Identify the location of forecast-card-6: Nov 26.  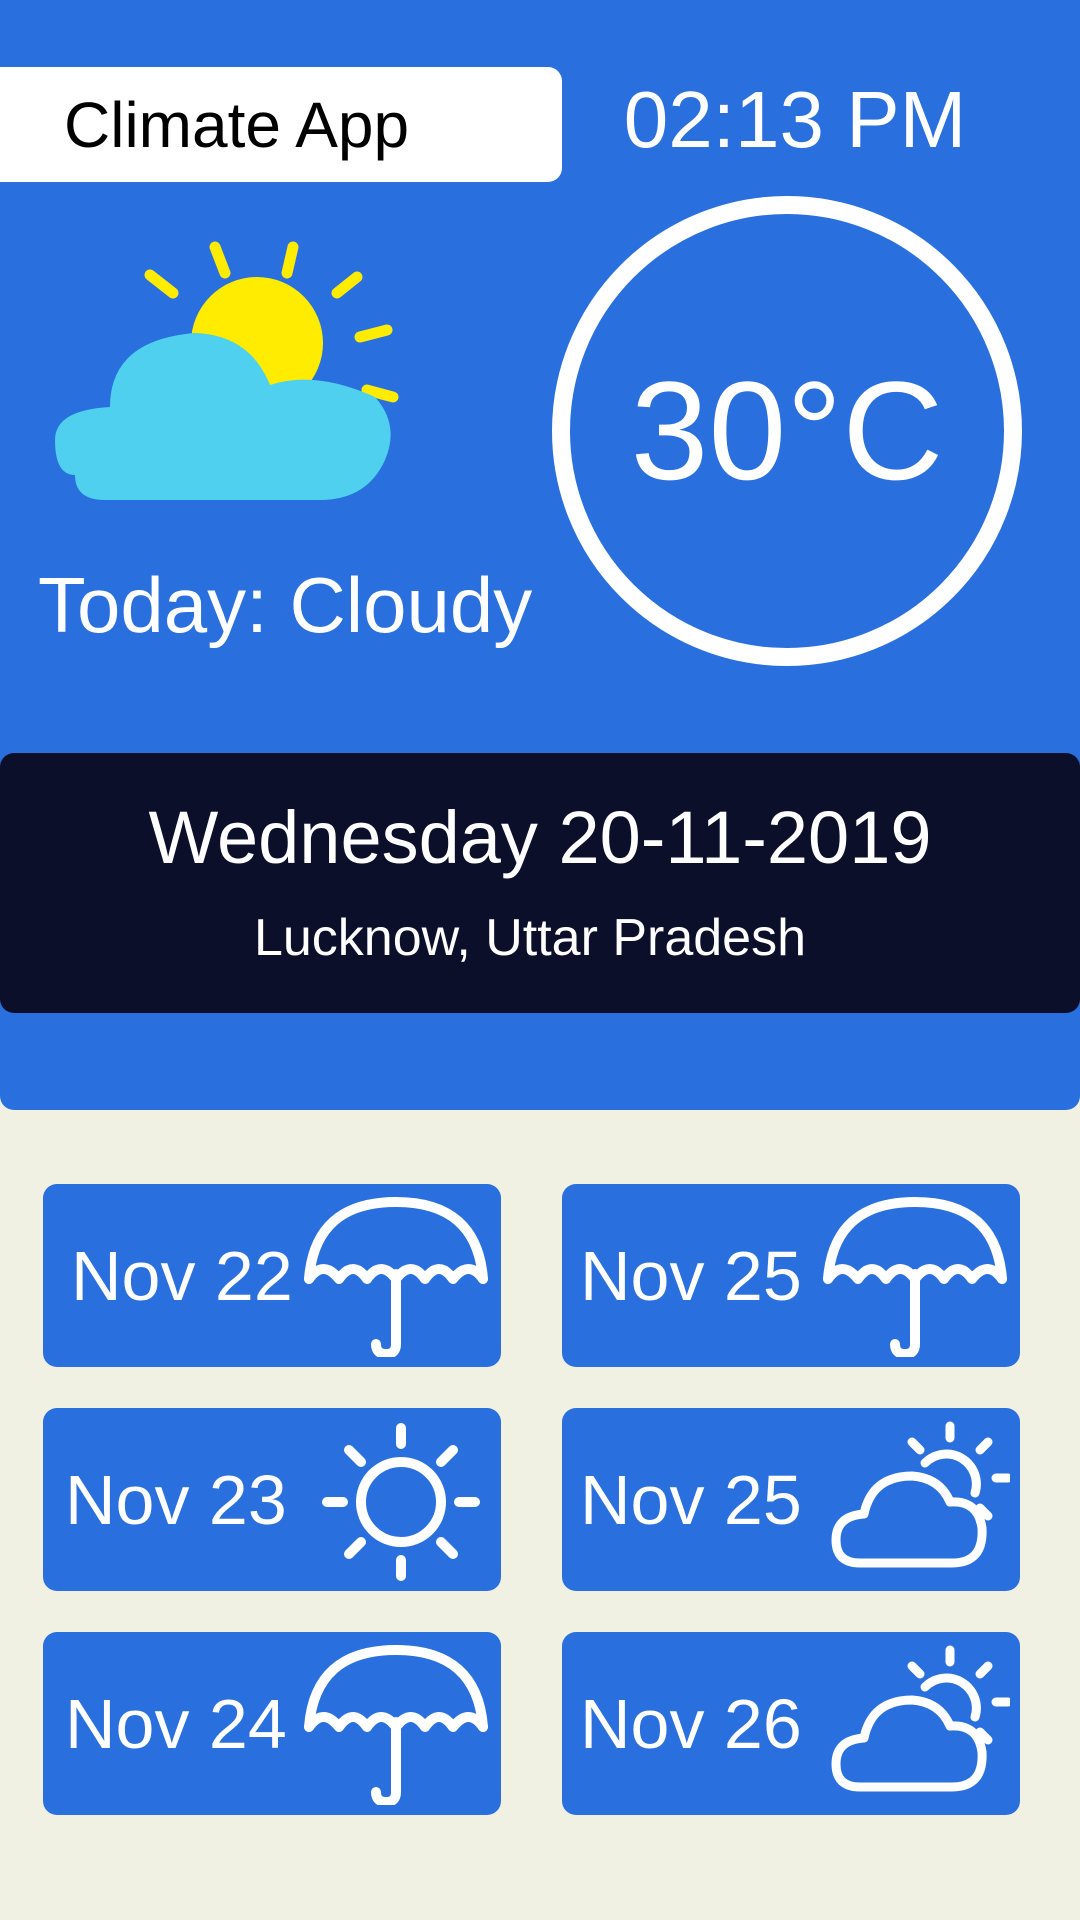
(791, 1723).